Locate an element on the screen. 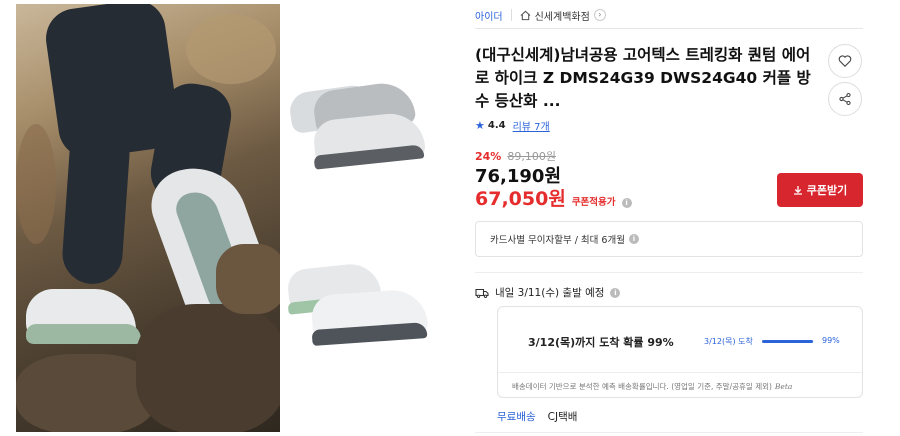 Image resolution: width=900 pixels, height=436 pixels. beta-badge: Beta is located at coordinates (783, 386).